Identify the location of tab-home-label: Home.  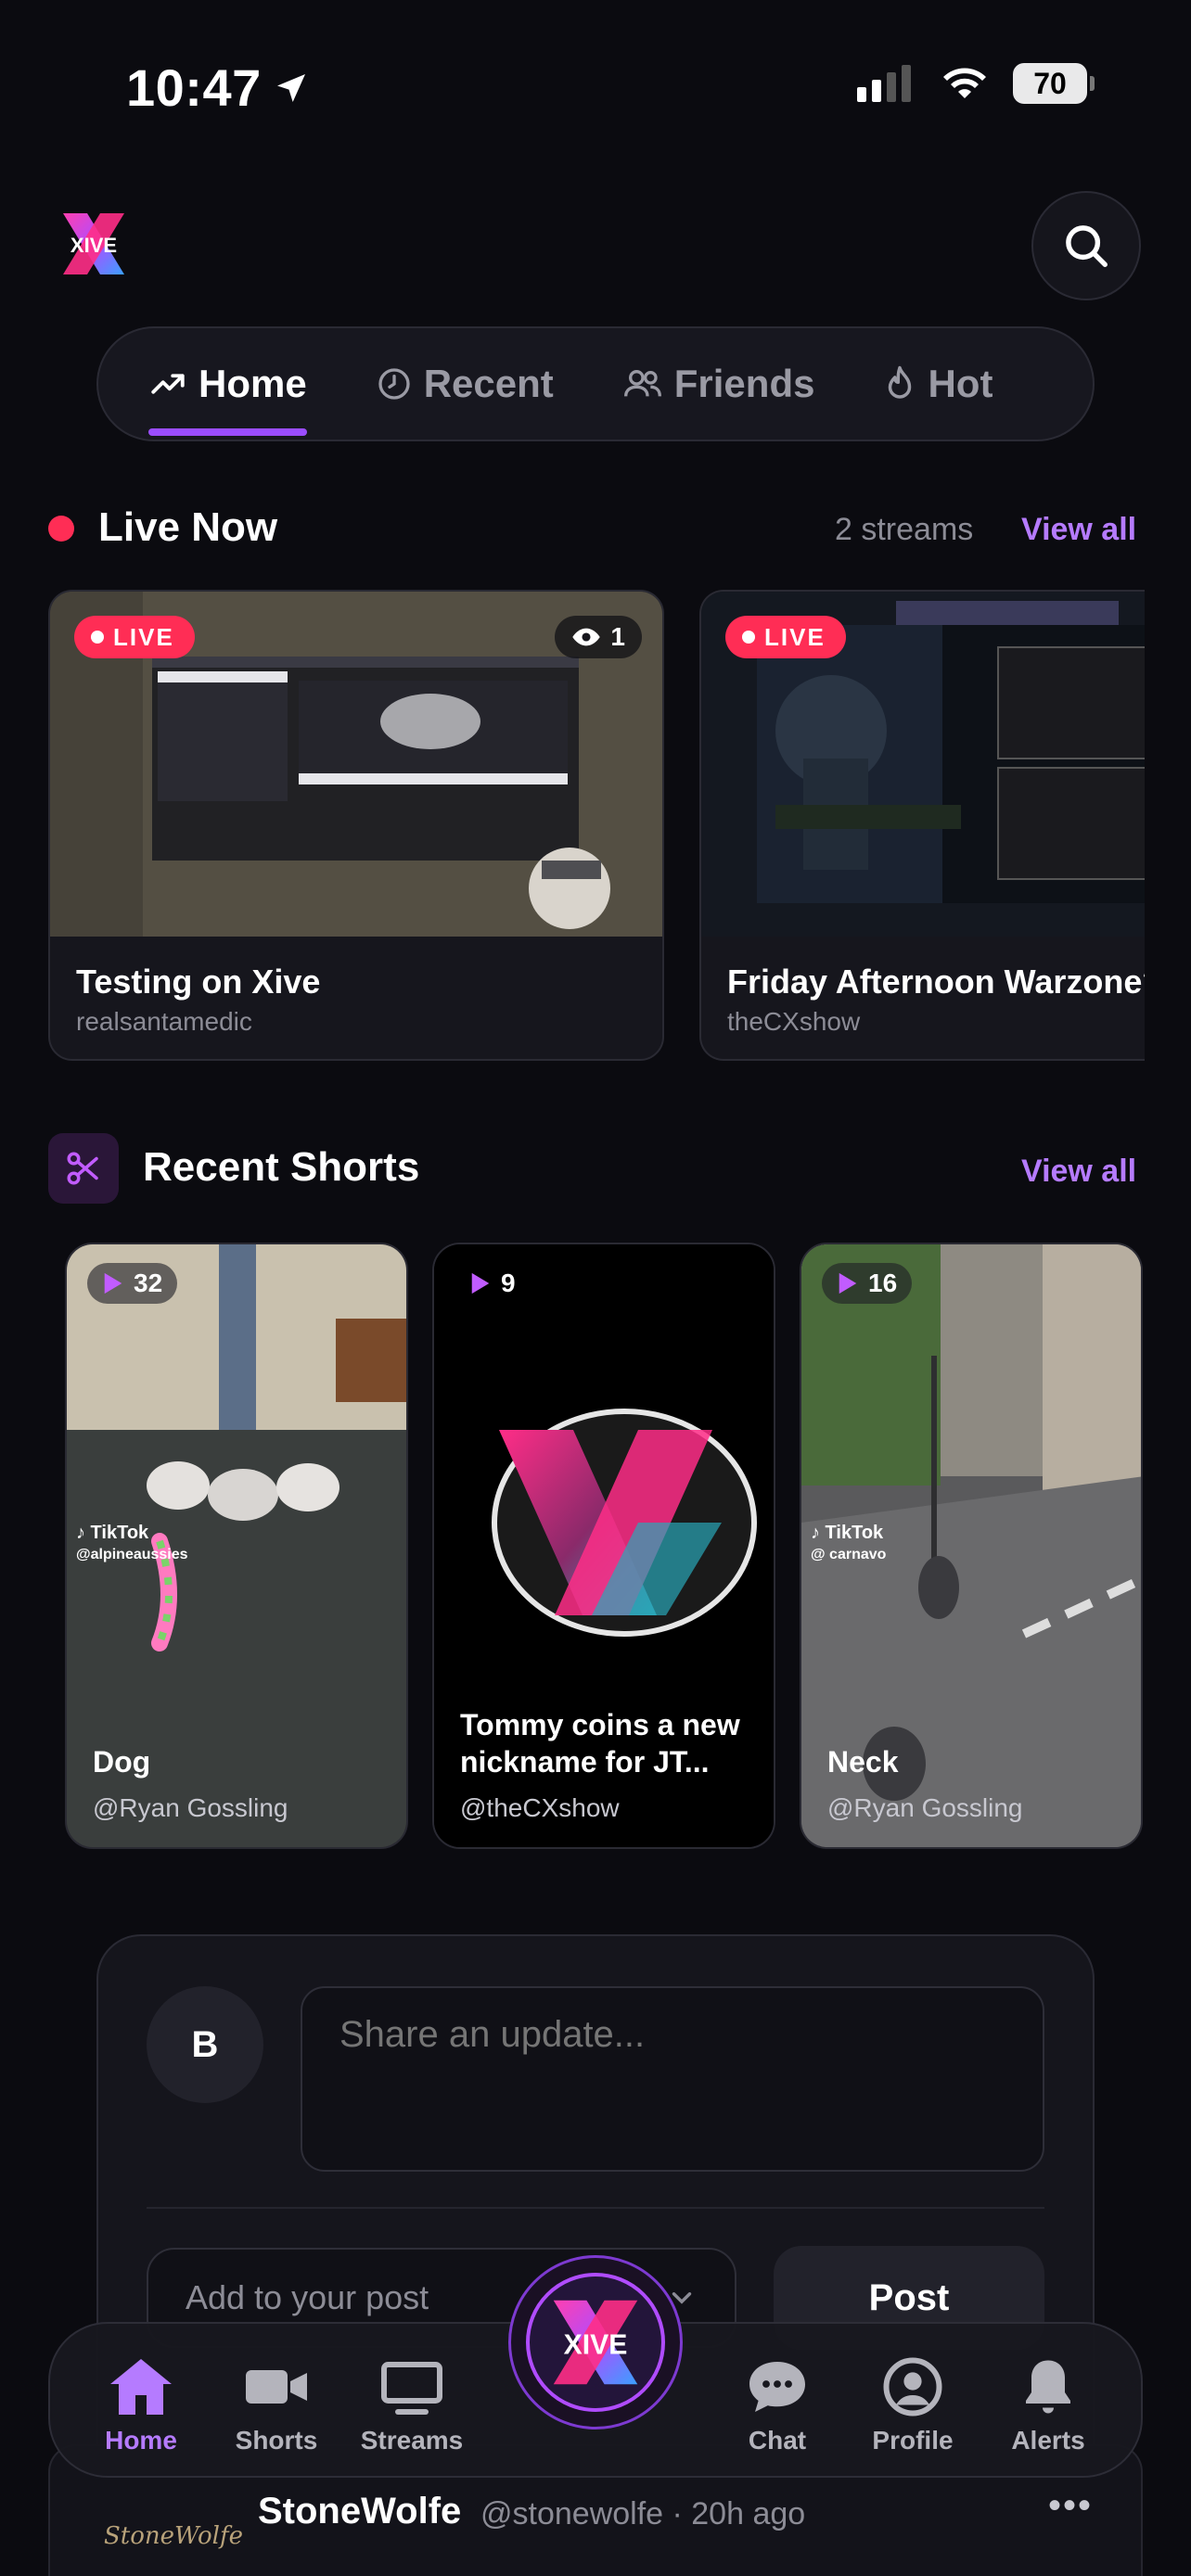
(252, 383).